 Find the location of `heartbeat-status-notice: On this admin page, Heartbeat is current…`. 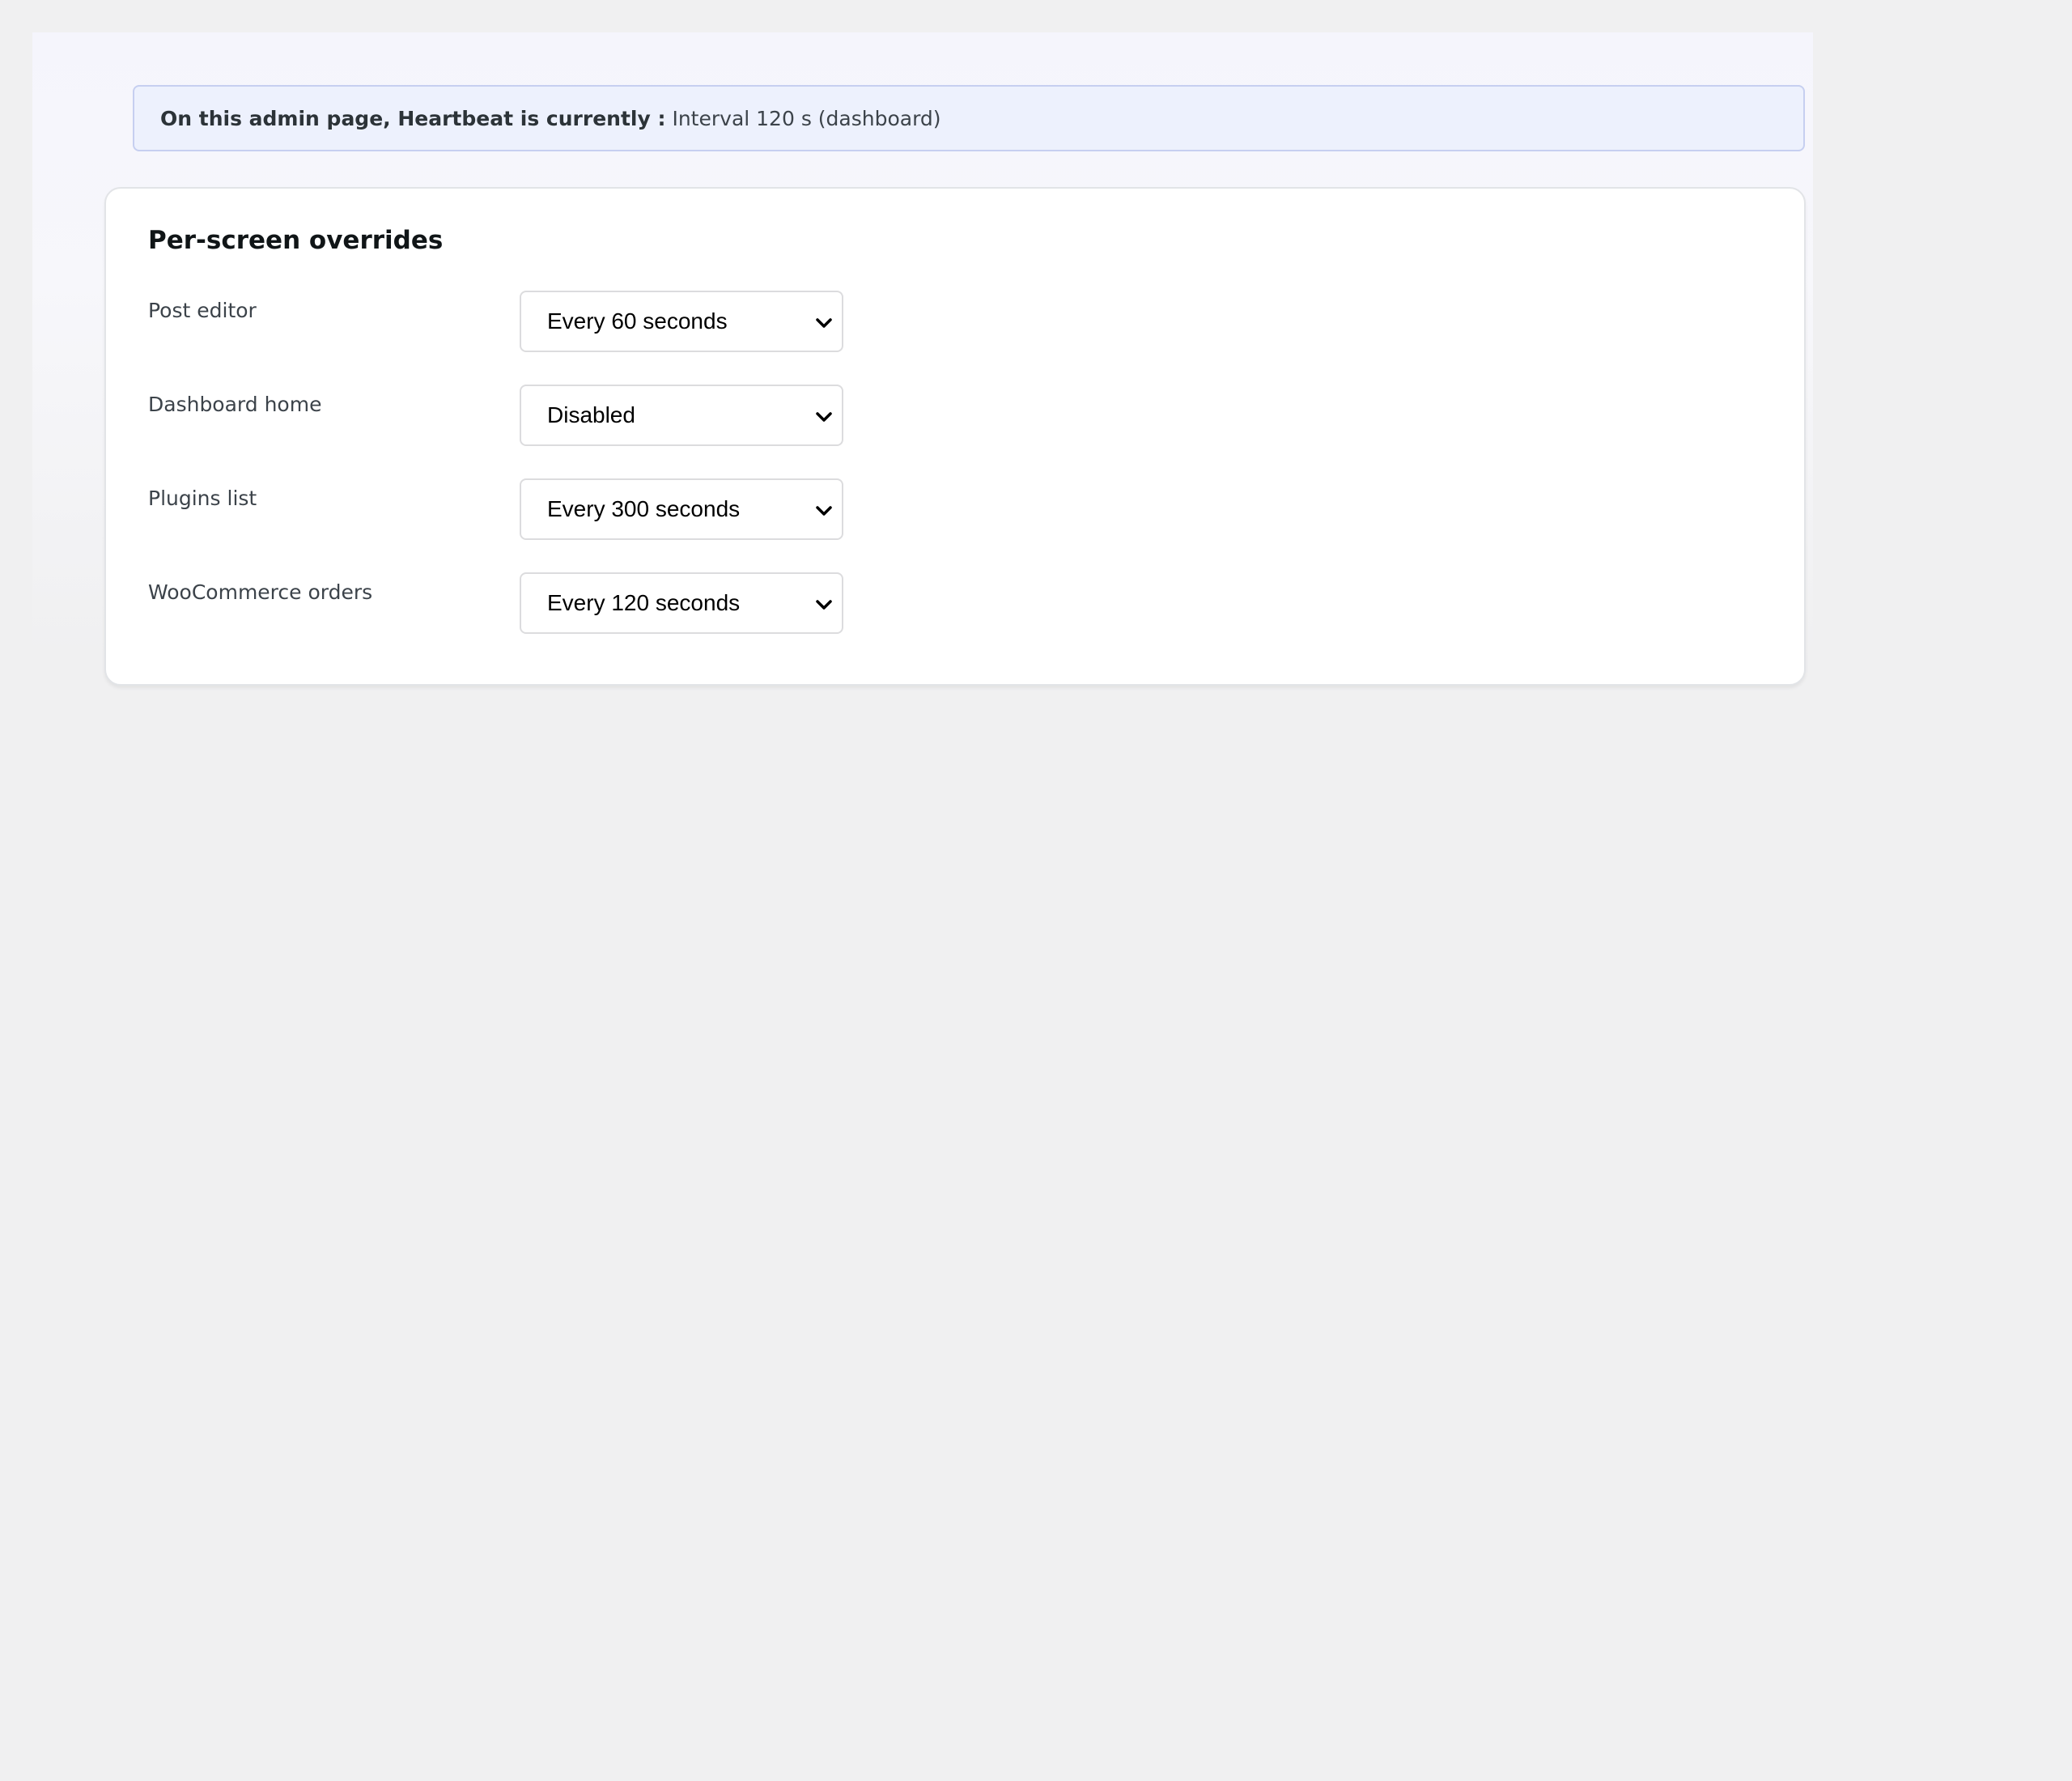

heartbeat-status-notice: On this admin page, Heartbeat is current… is located at coordinates (969, 118).